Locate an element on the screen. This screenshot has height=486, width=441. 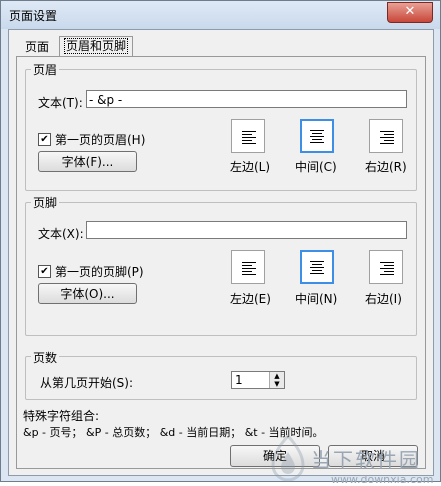
header-align-right-button is located at coordinates (386, 136).